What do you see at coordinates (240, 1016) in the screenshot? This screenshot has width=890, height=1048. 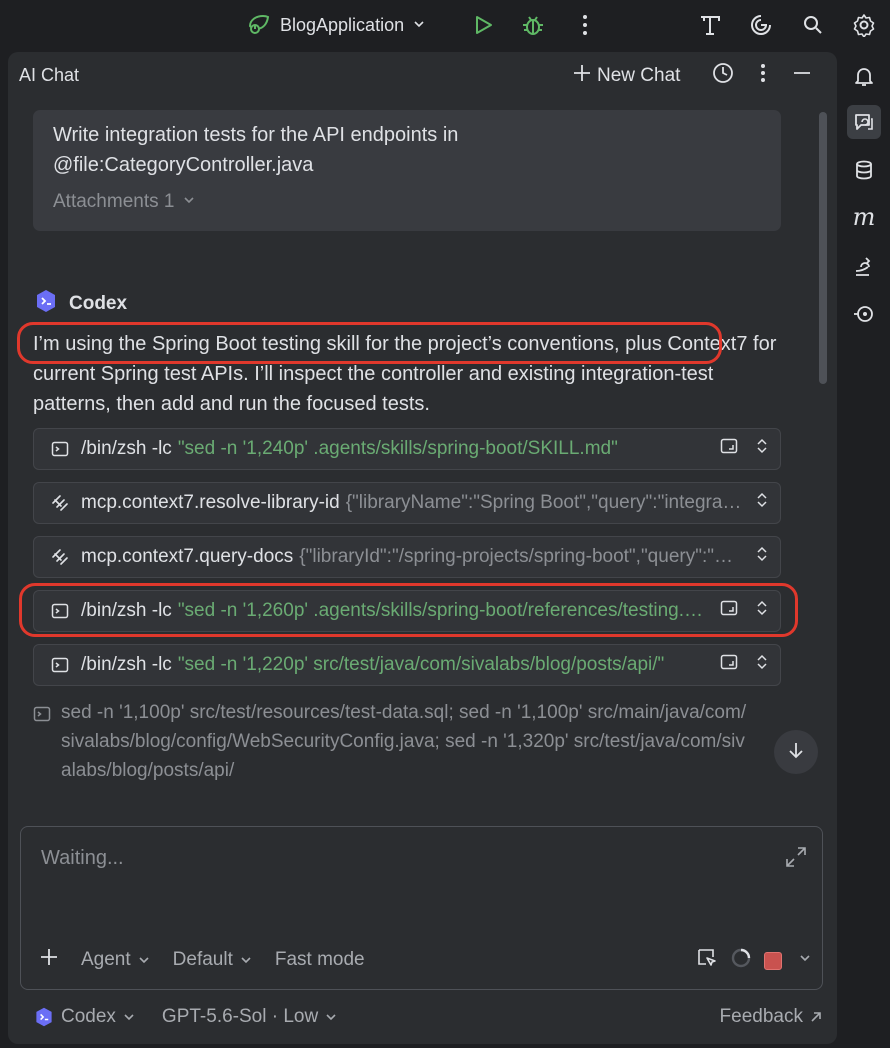 I see `model-label: GPT-5.6-Sol · Low` at bounding box center [240, 1016].